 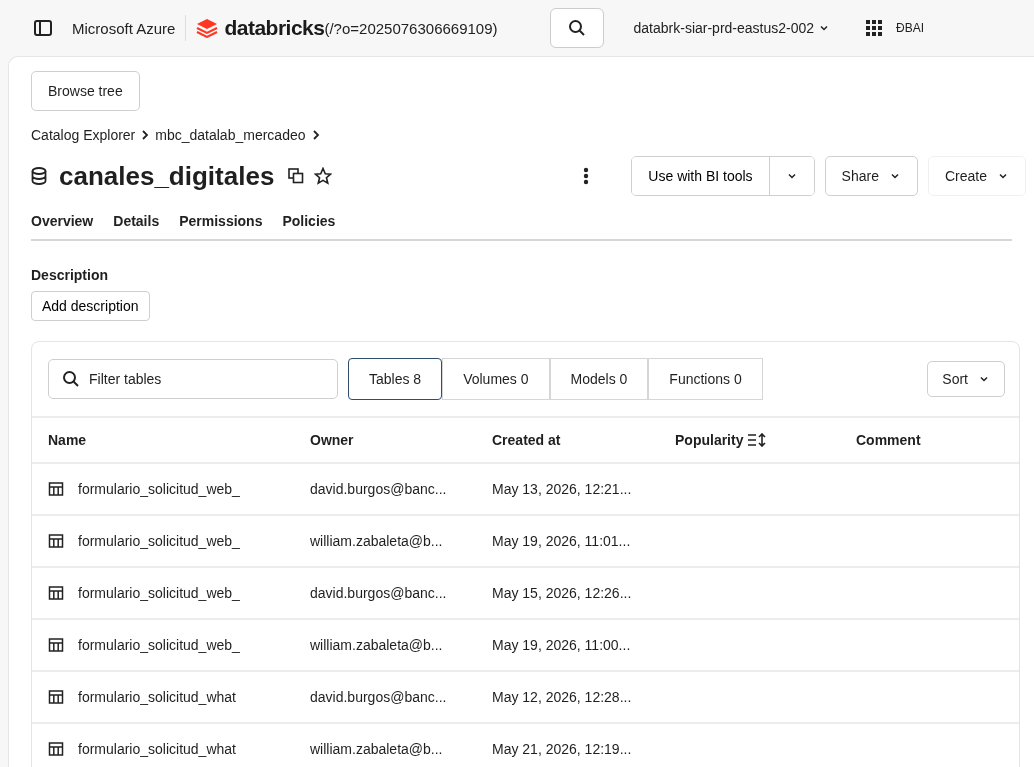 What do you see at coordinates (586, 176) in the screenshot?
I see `more-options-icon` at bounding box center [586, 176].